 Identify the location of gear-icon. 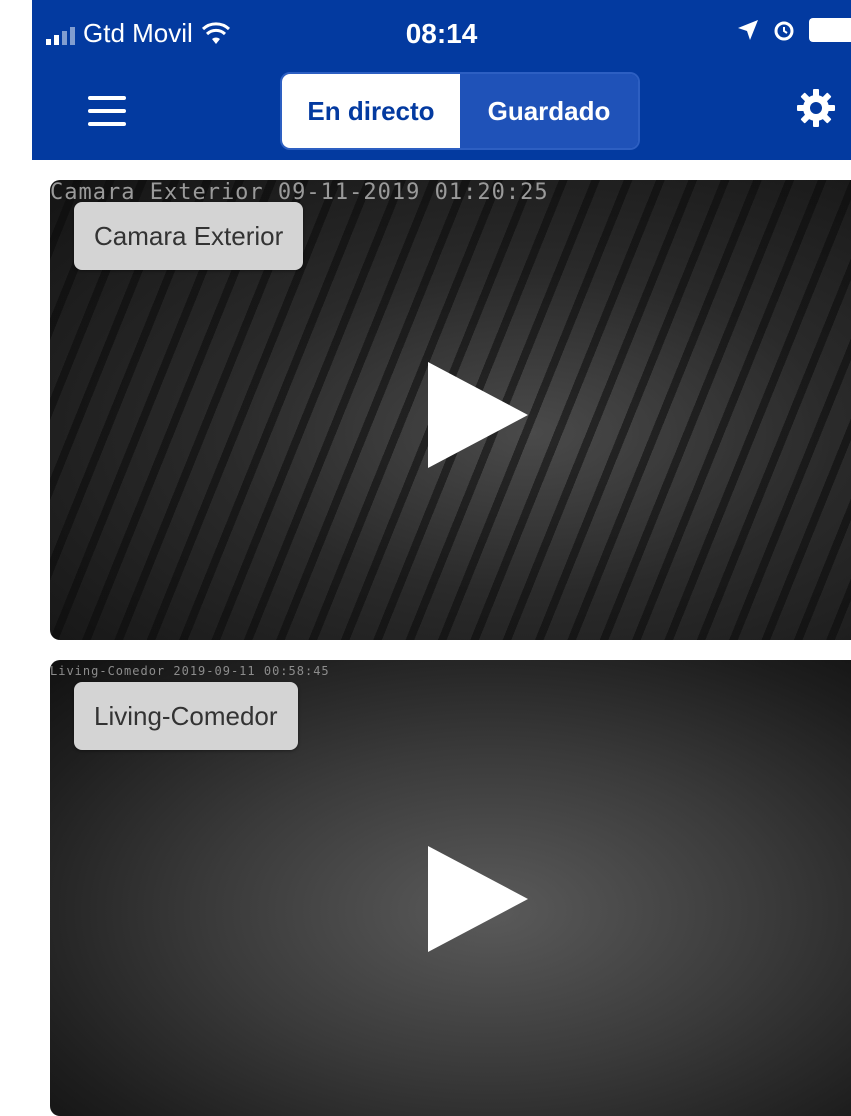
(816, 108).